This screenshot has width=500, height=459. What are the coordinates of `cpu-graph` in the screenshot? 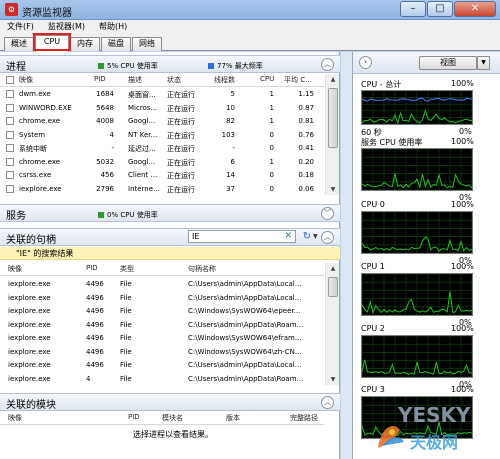 It's located at (417, 107).